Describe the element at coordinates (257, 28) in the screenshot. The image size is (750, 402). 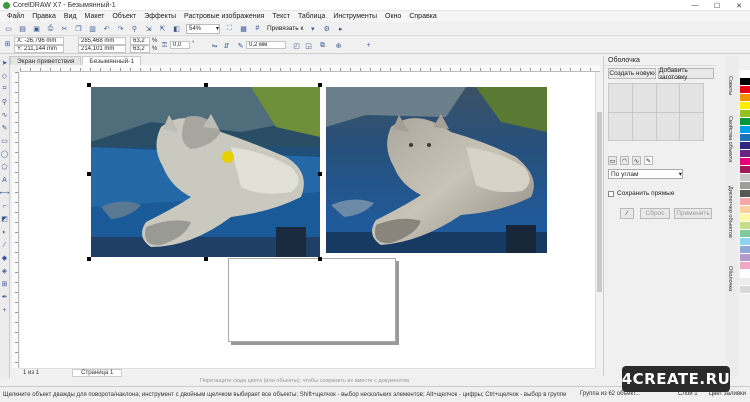
I see `show-grid-icon: #` at that location.